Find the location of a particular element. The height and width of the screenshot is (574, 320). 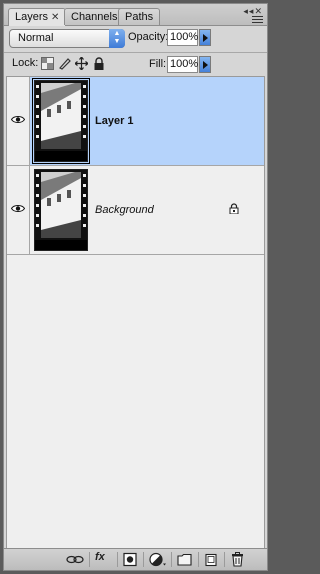

lock-position-icon is located at coordinates (81, 63).